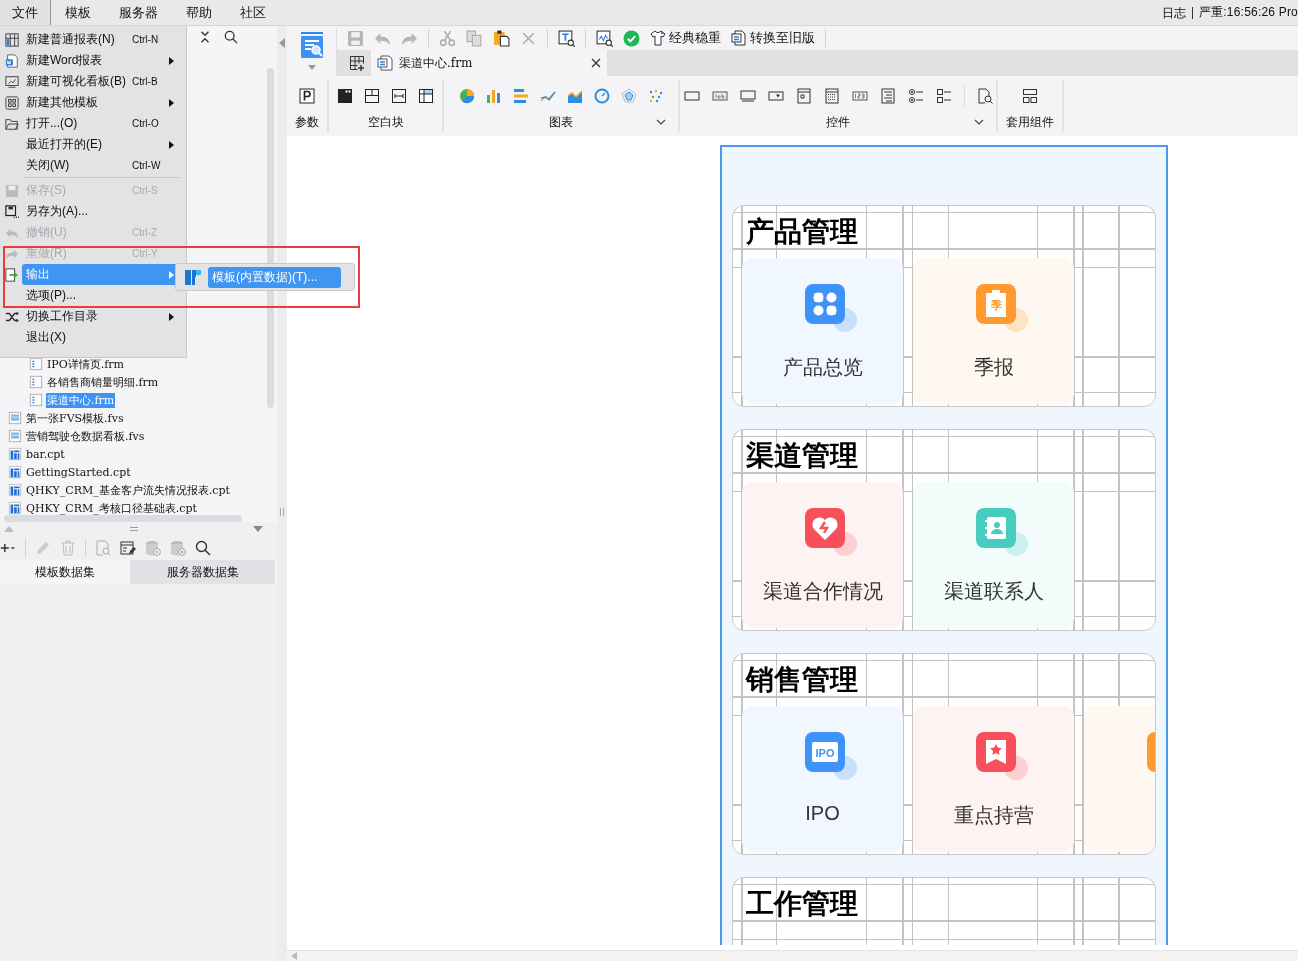  What do you see at coordinates (993, 779) in the screenshot?
I see `shortcut-card: 重点持营` at bounding box center [993, 779].